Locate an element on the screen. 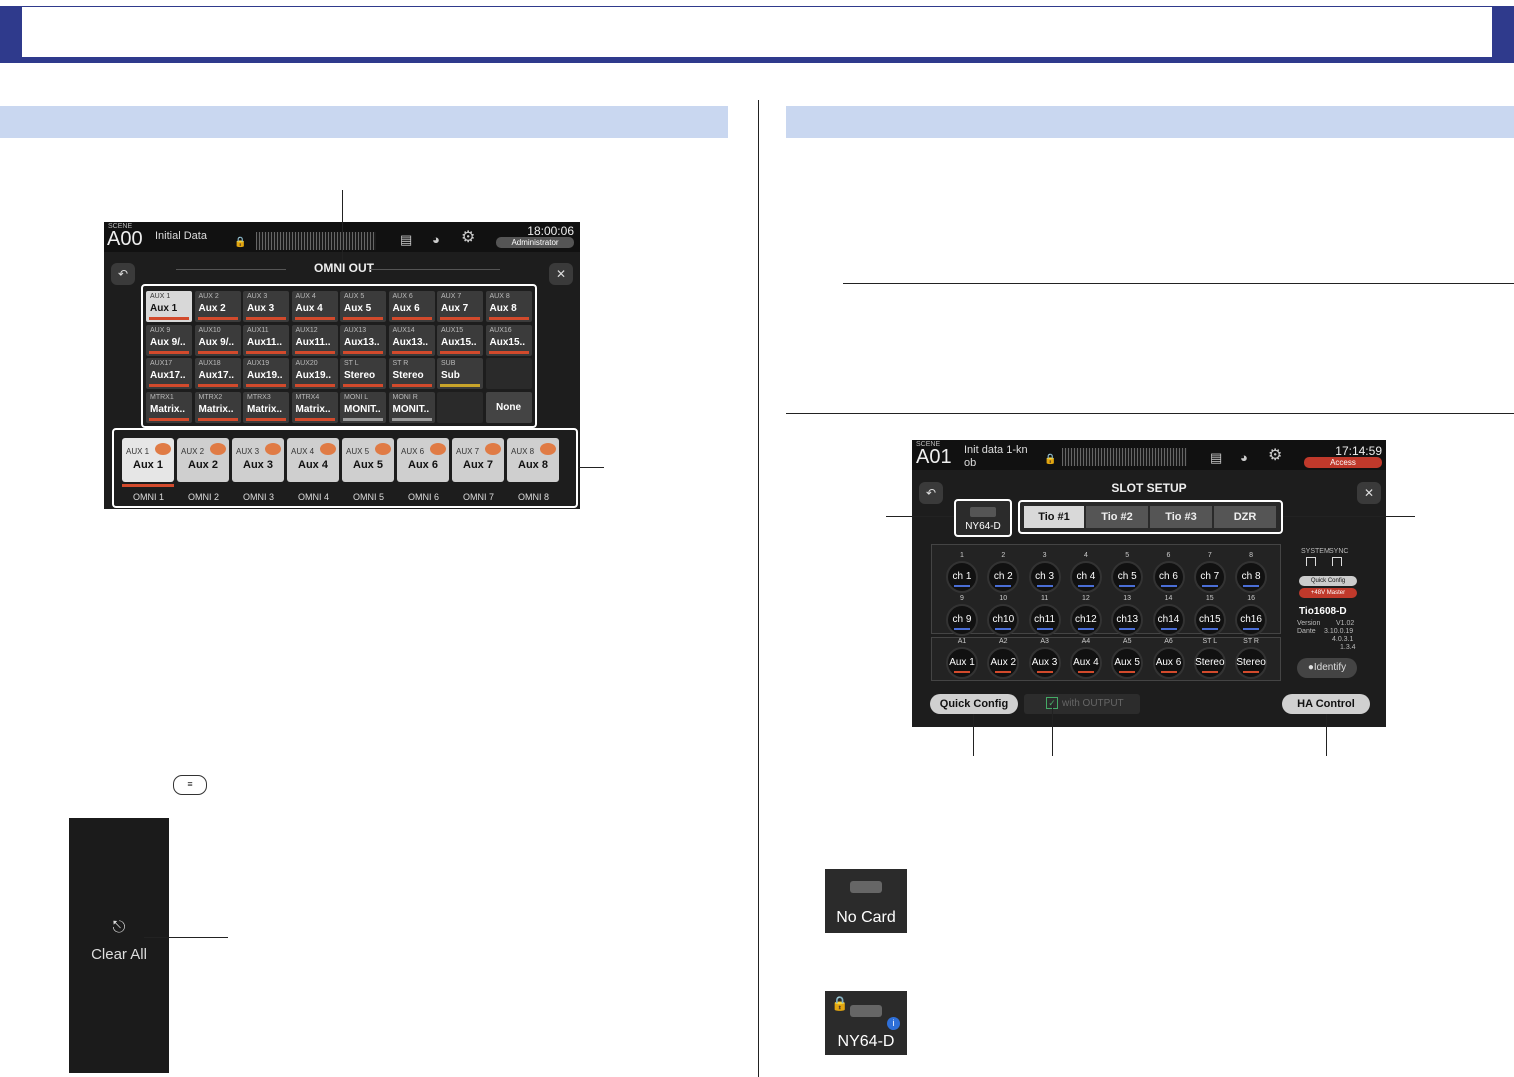 The image size is (1514, 1077). knob-label: ch13 is located at coordinates (1127, 619).